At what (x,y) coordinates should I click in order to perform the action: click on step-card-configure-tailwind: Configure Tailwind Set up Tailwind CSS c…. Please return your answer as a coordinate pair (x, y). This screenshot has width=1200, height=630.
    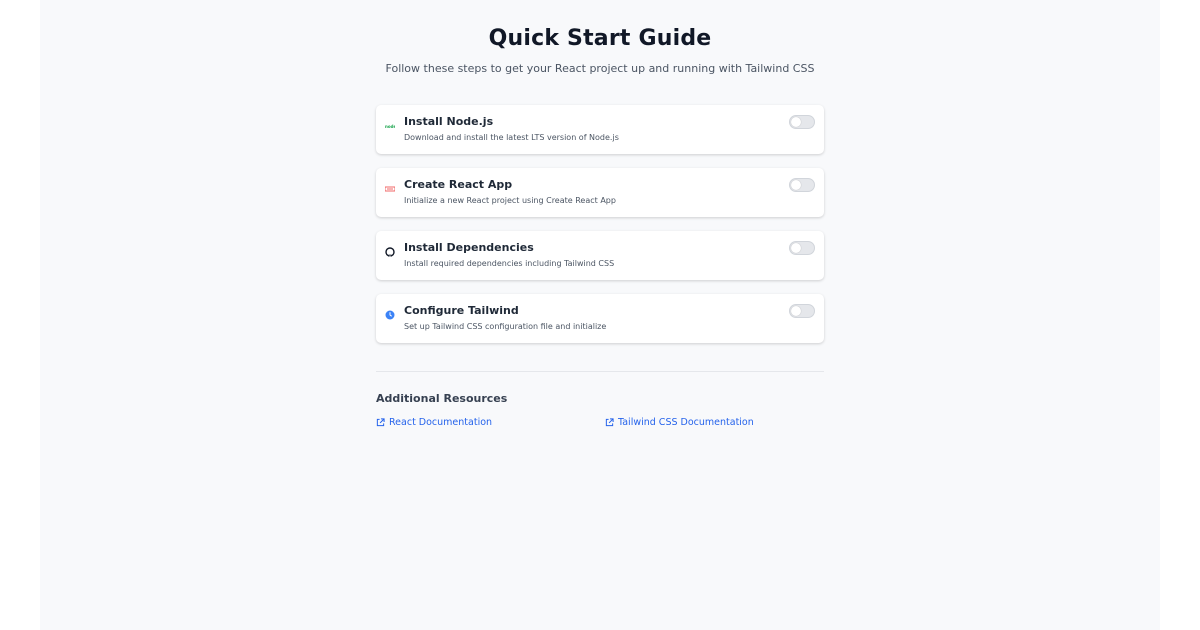
    Looking at the image, I should click on (600, 318).